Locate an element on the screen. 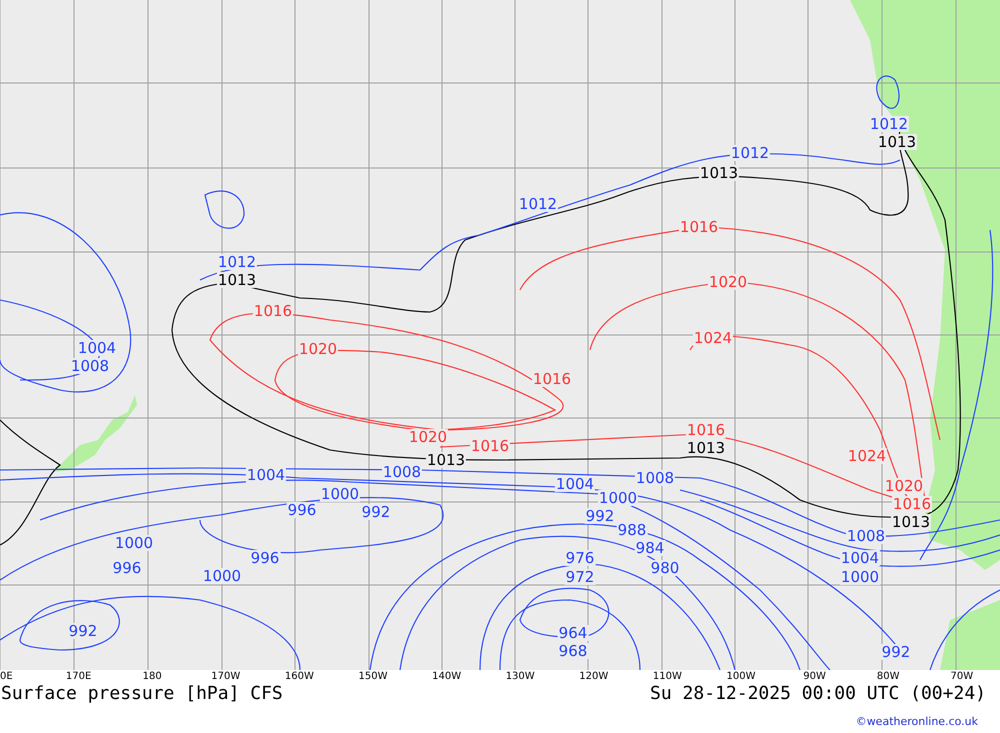 This screenshot has height=733, width=1000. copyright-text: ©weatheronline.co.uk is located at coordinates (917, 721).